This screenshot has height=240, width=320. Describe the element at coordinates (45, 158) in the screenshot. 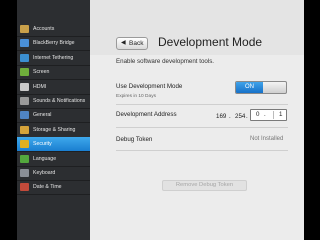

I see `sidebar-item-label: Language` at that location.